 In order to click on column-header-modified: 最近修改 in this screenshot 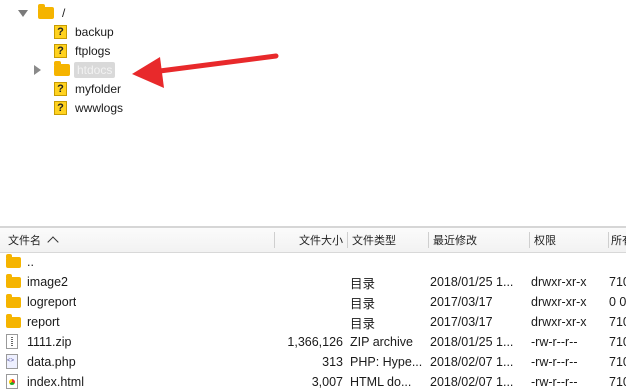, I will do `click(479, 240)`.